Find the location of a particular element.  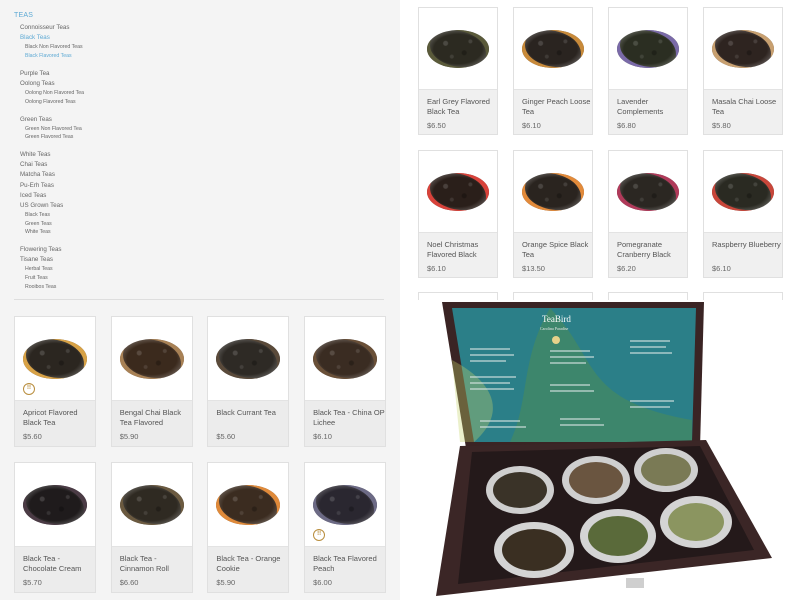

product-card: Noel Christmas Flavored Black $6.10 is located at coordinates (458, 214).